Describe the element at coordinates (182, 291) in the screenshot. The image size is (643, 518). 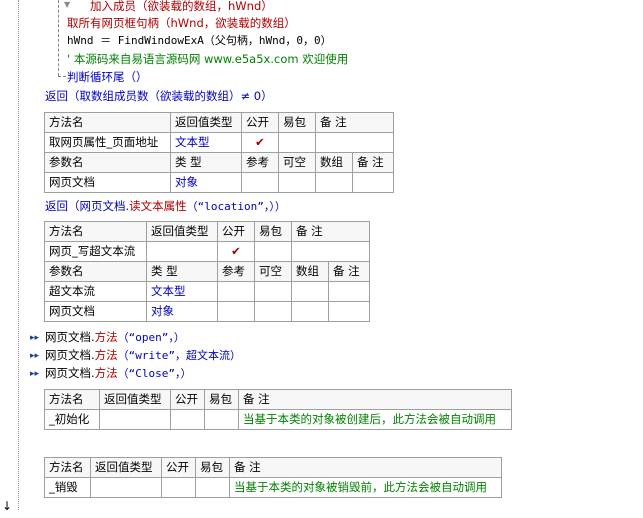
I see `param-type-cell: 文本型` at that location.